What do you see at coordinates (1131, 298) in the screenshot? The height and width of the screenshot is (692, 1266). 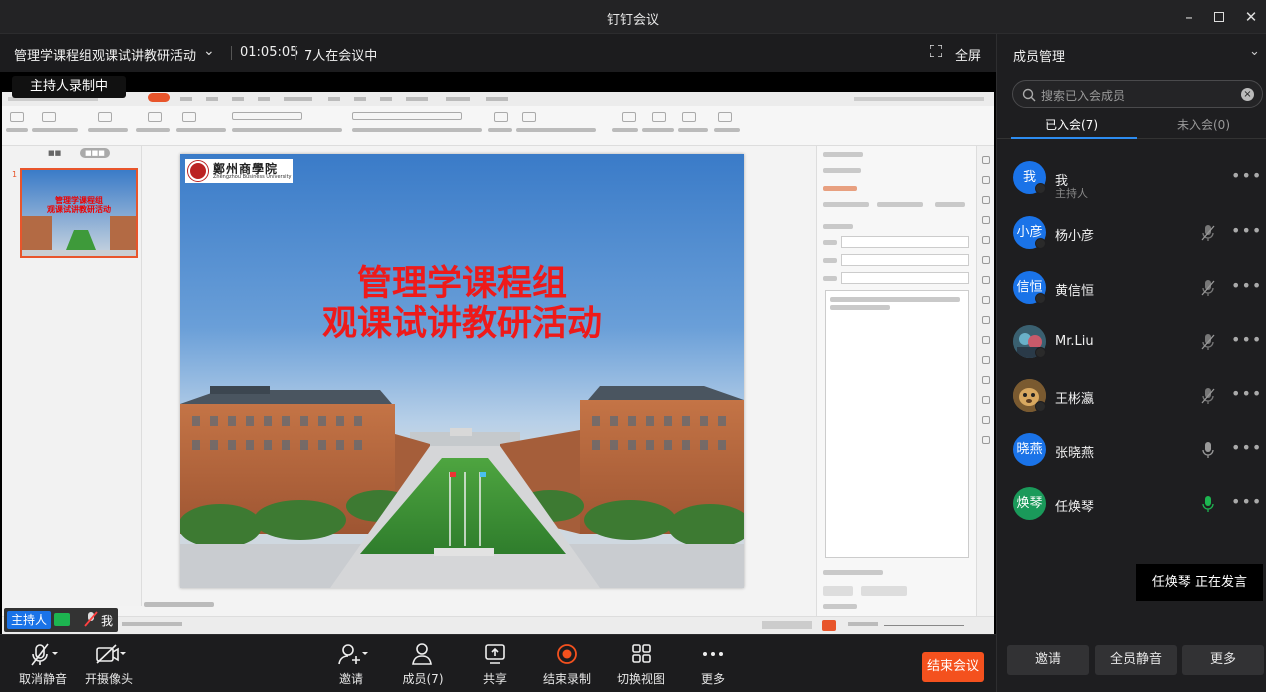 I see `member-row: 信恒 黄信恒 •••` at bounding box center [1131, 298].